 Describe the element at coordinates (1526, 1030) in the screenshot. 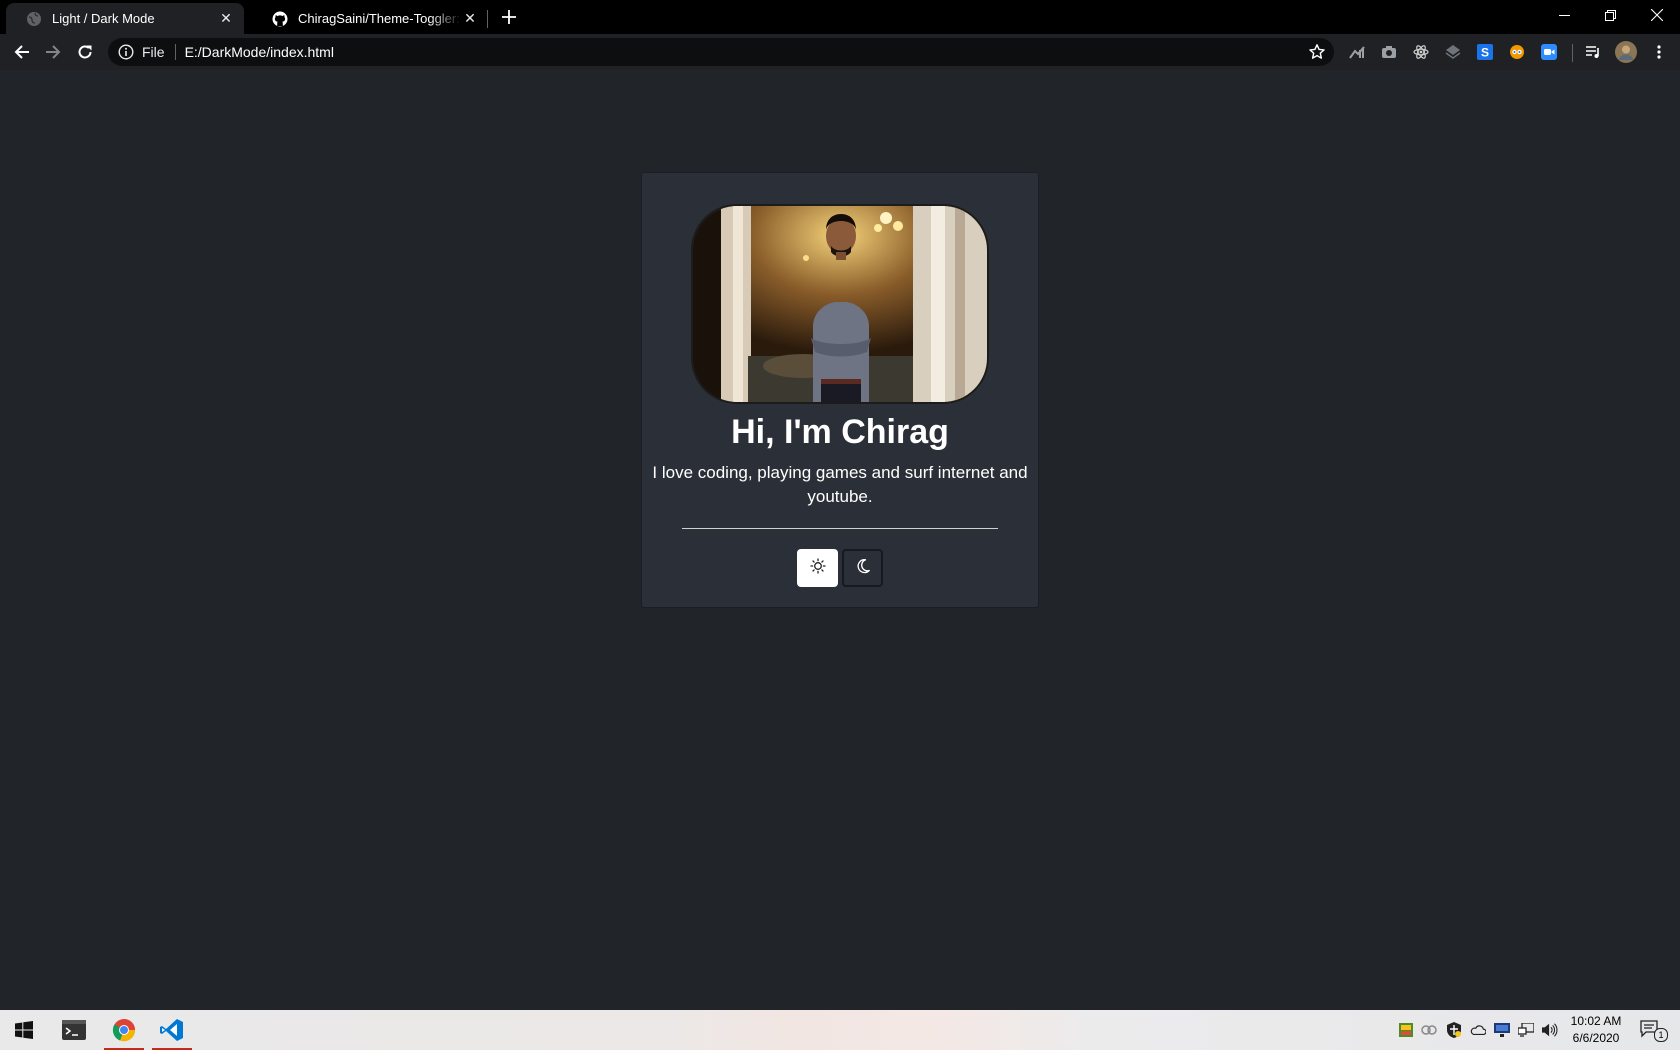

I see `network-icon` at that location.